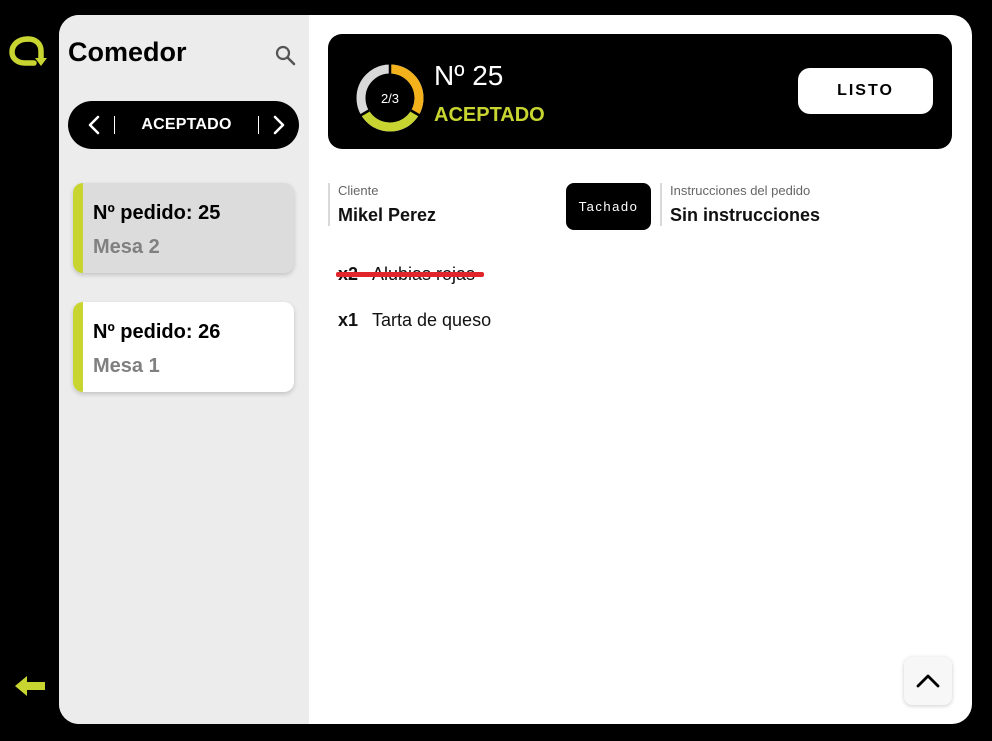 This screenshot has width=992, height=741. Describe the element at coordinates (30, 53) in the screenshot. I see `logo-icon` at that location.